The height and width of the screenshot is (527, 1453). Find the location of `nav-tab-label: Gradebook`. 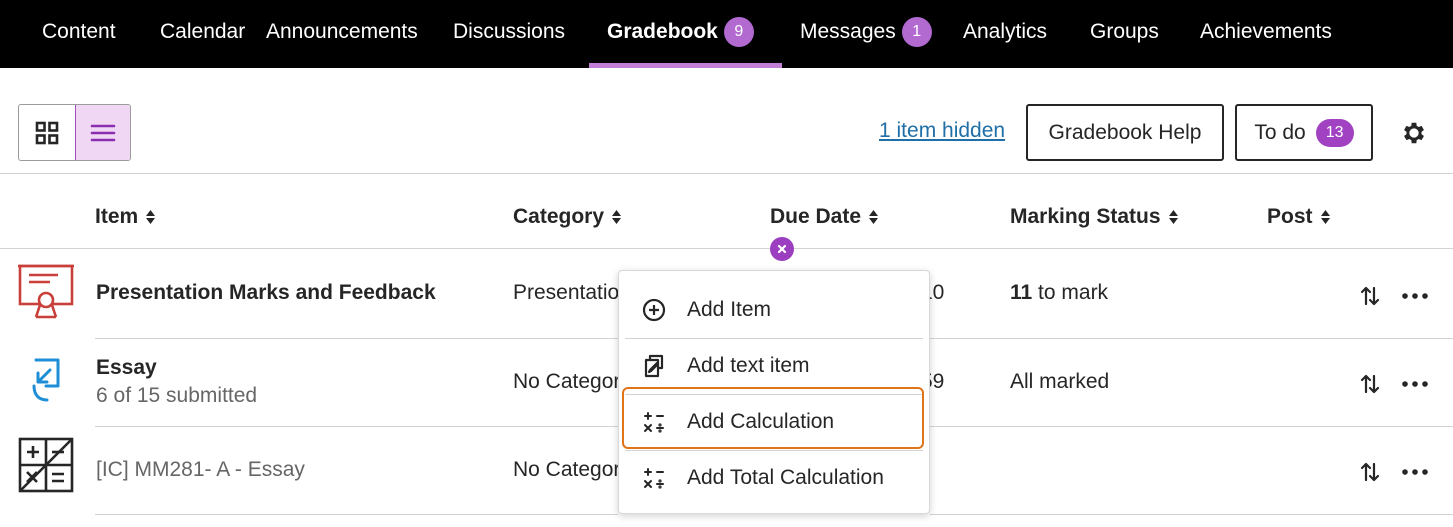

nav-tab-label: Gradebook is located at coordinates (662, 31).